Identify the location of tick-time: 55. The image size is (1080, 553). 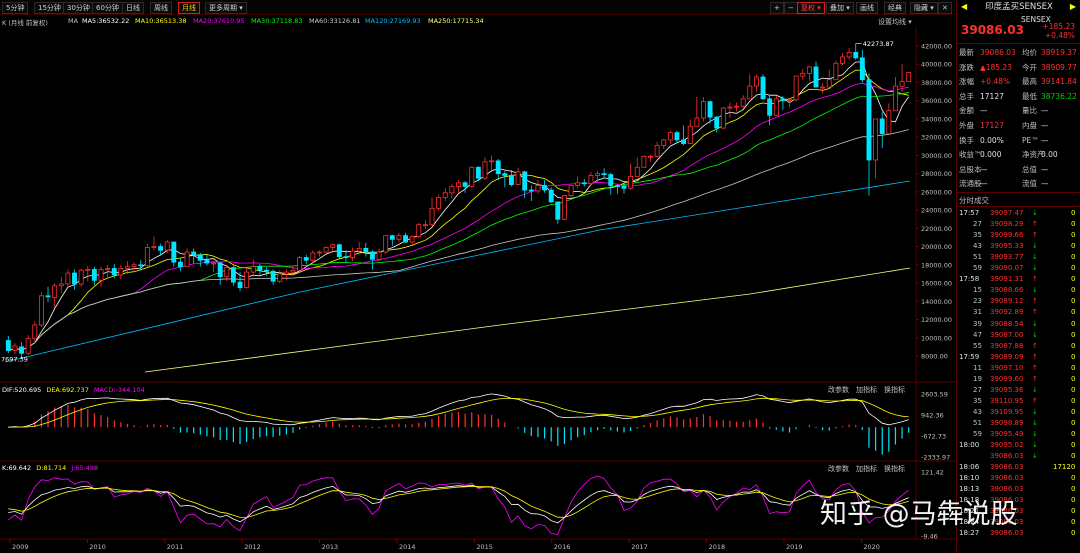
(977, 345).